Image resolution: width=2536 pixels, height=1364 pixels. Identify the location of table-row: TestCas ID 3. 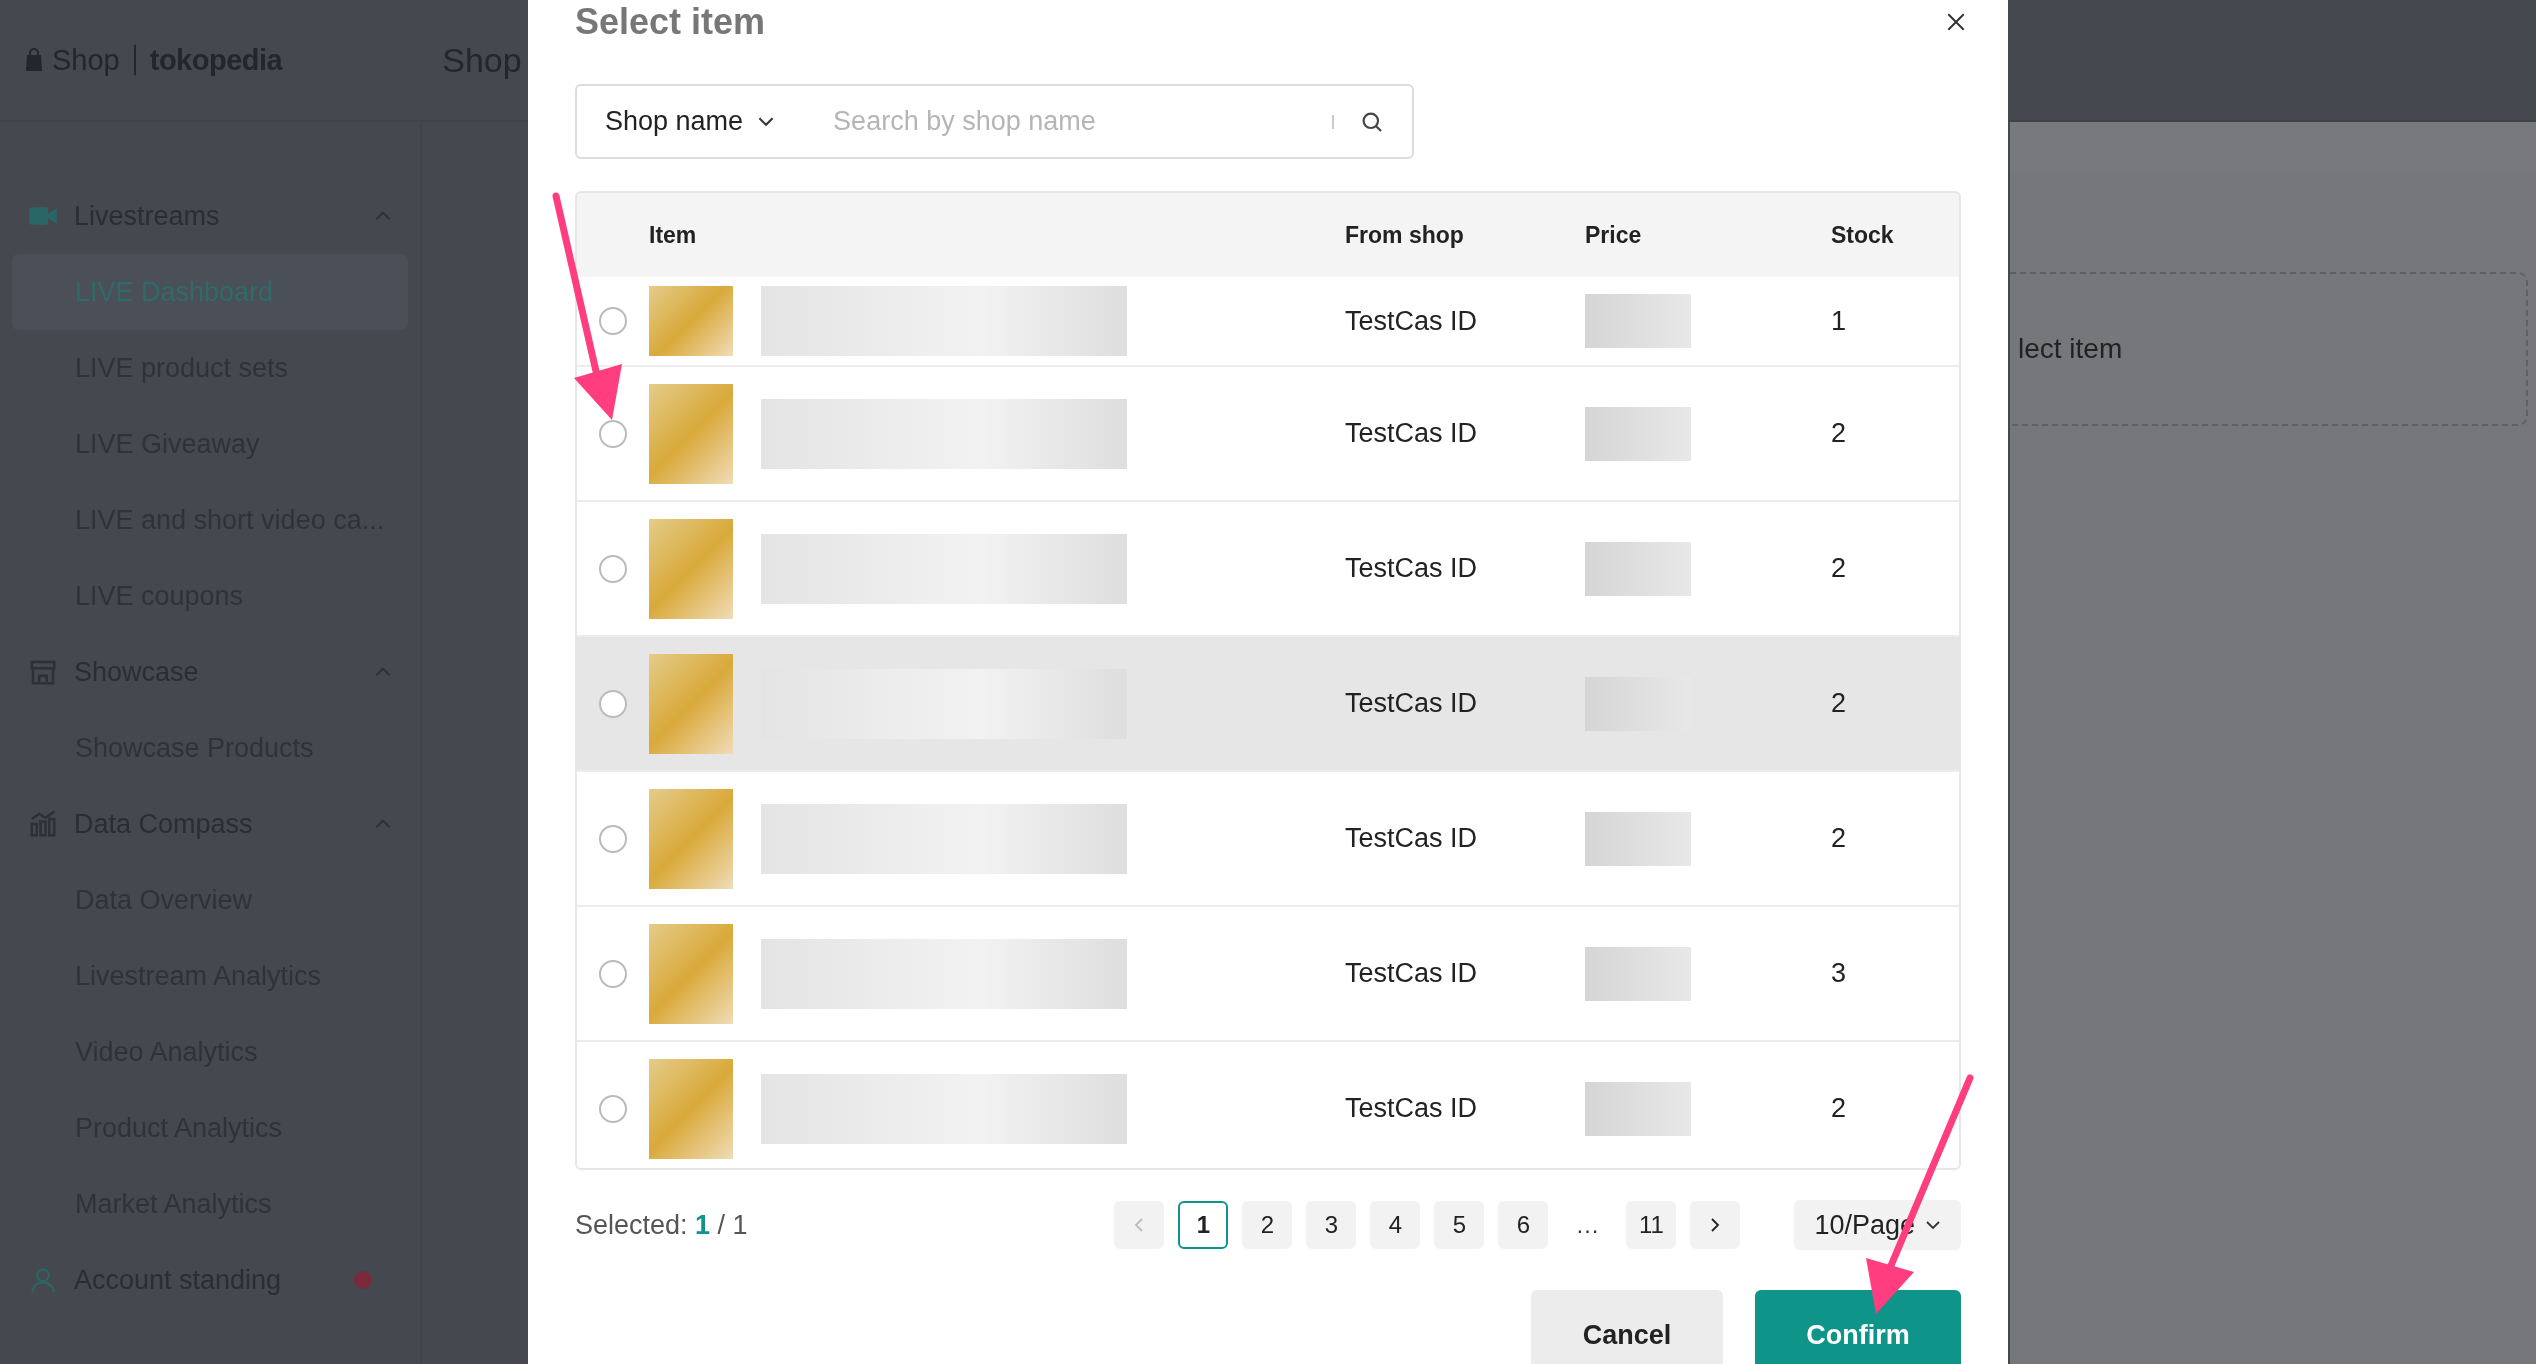
(1268, 974).